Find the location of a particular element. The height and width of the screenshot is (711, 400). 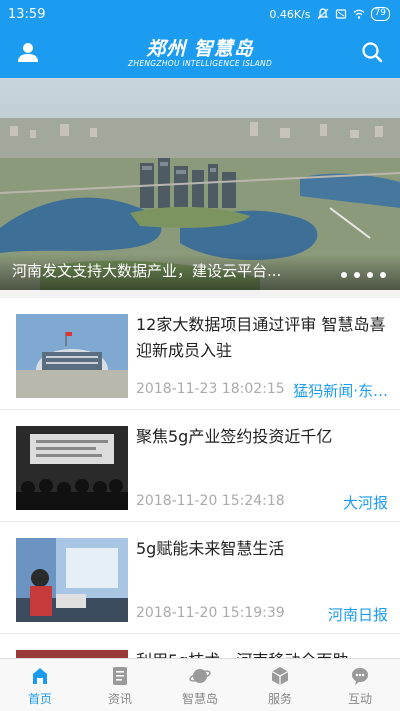

bell-mute-icon is located at coordinates (322, 14).